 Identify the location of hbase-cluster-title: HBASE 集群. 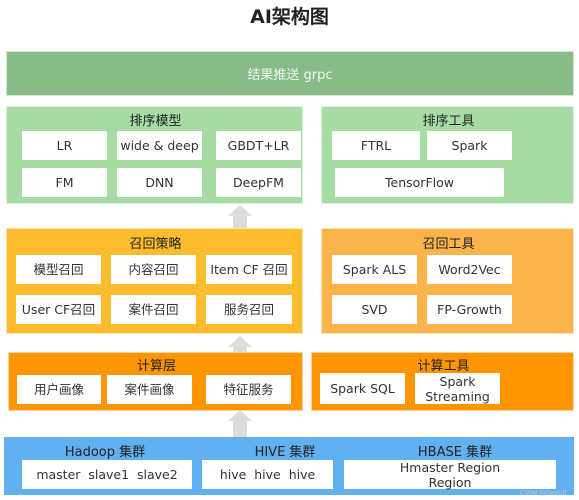
(455, 452).